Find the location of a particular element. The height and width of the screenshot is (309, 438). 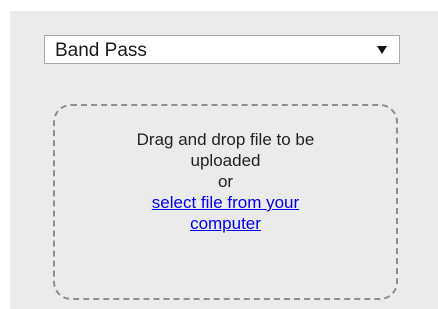

drop-zone-text-line-2: uploaded is located at coordinates (225, 160).